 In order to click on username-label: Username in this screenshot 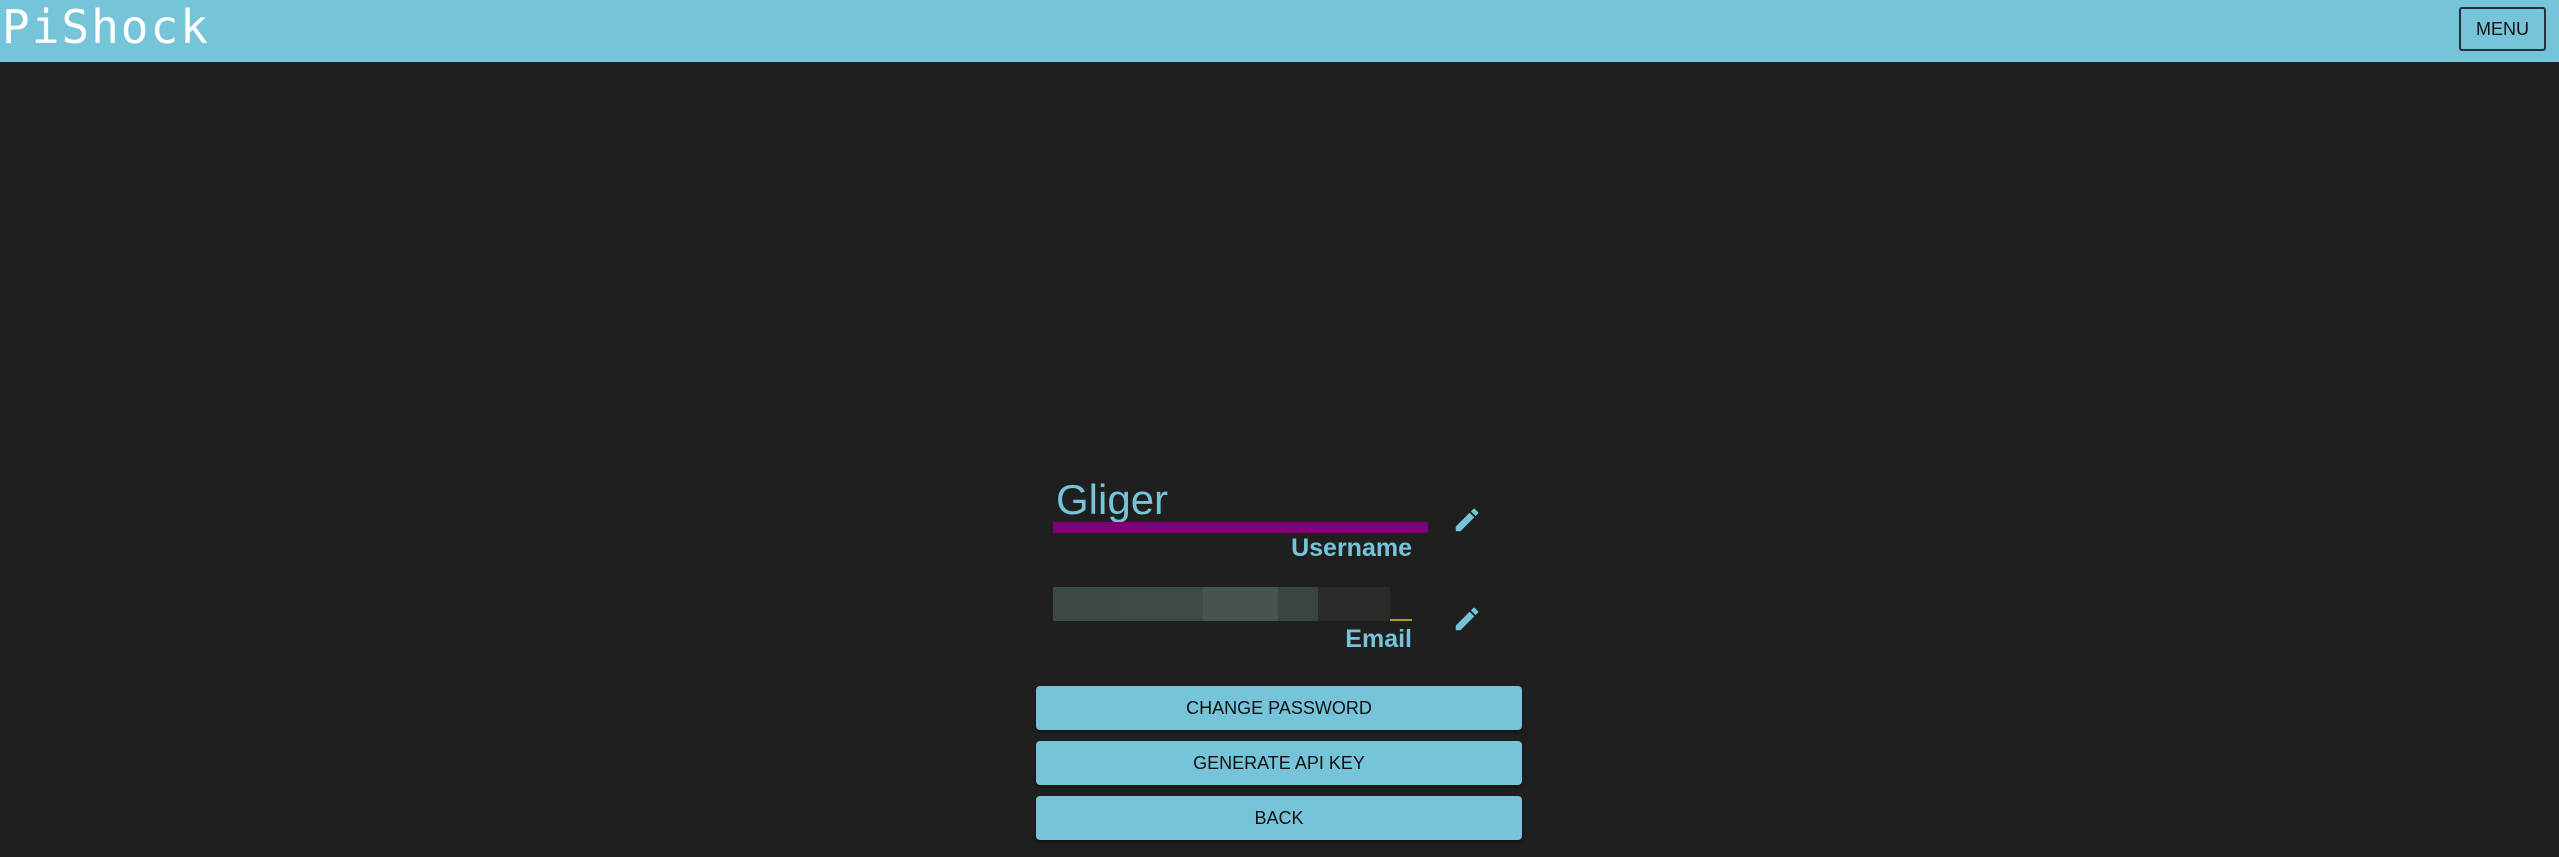, I will do `click(1351, 548)`.